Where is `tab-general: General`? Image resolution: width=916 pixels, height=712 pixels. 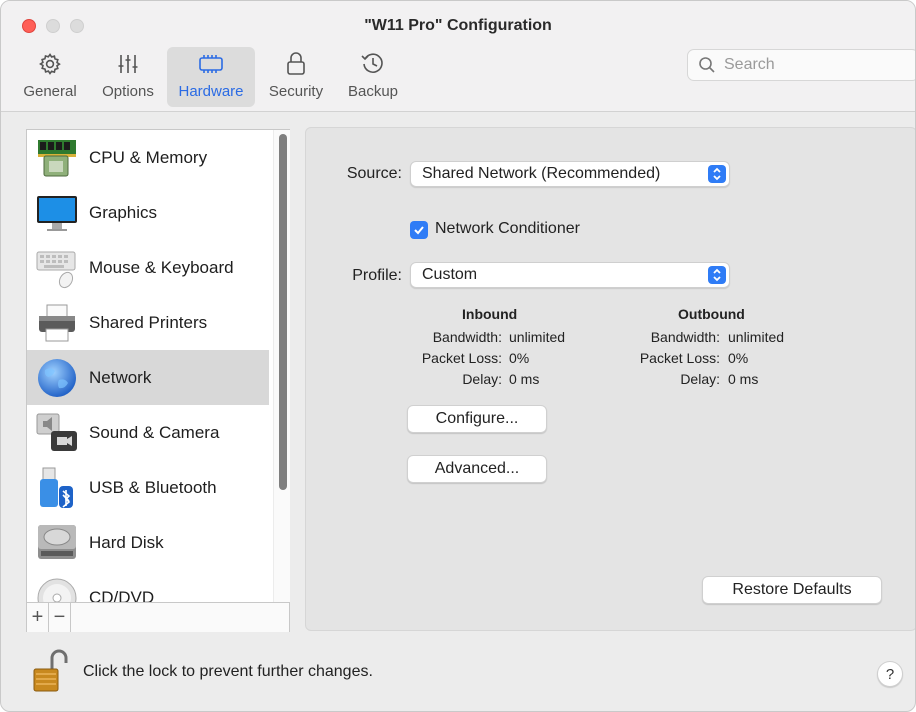 tab-general: General is located at coordinates (50, 77).